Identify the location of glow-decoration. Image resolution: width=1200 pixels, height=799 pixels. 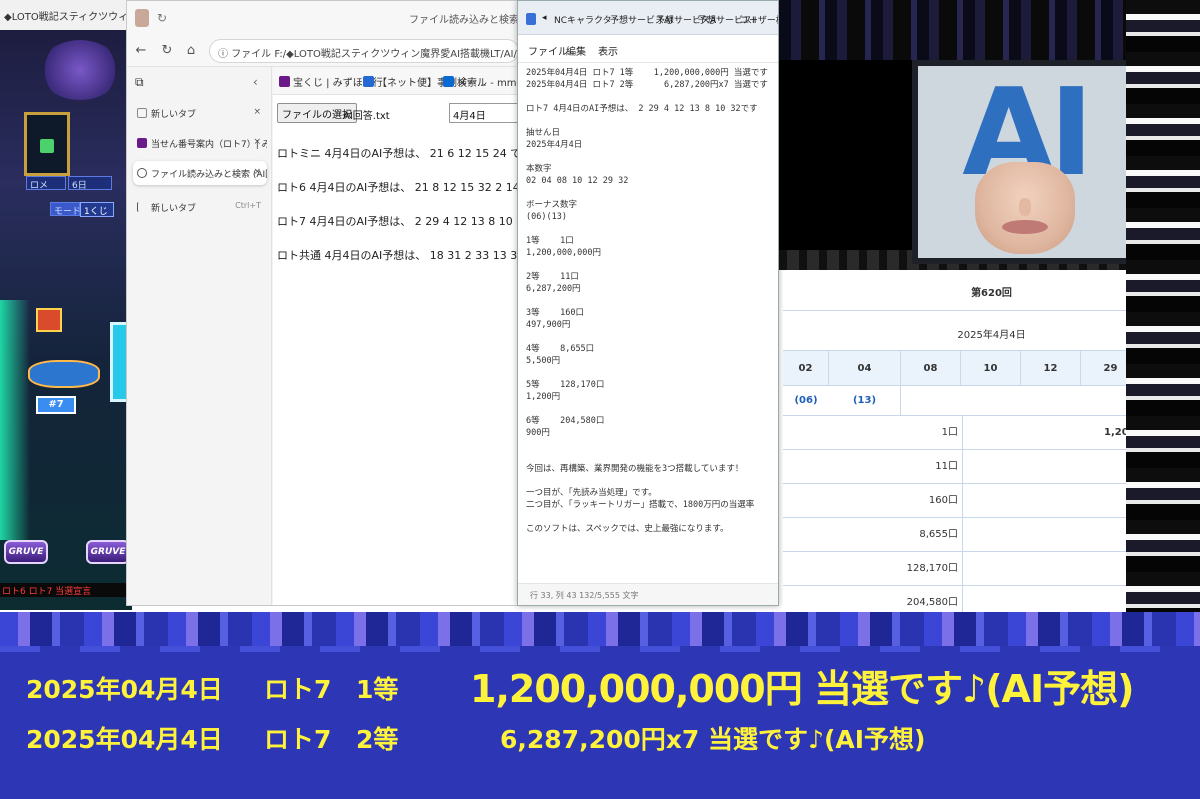
(15, 420).